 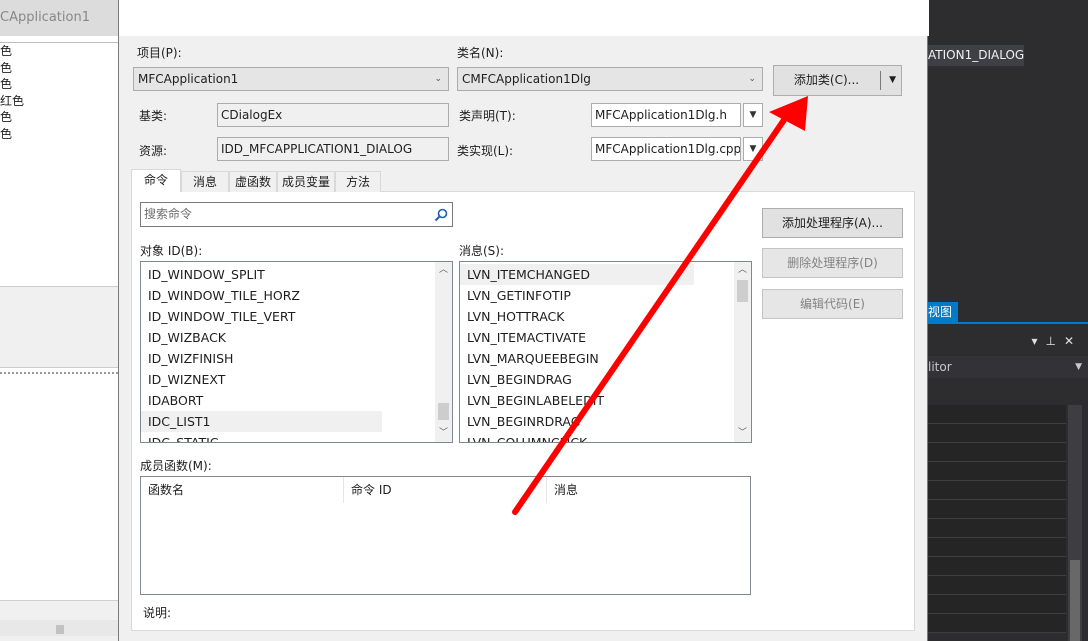 I want to click on column-header: 函数名, so click(x=242, y=490).